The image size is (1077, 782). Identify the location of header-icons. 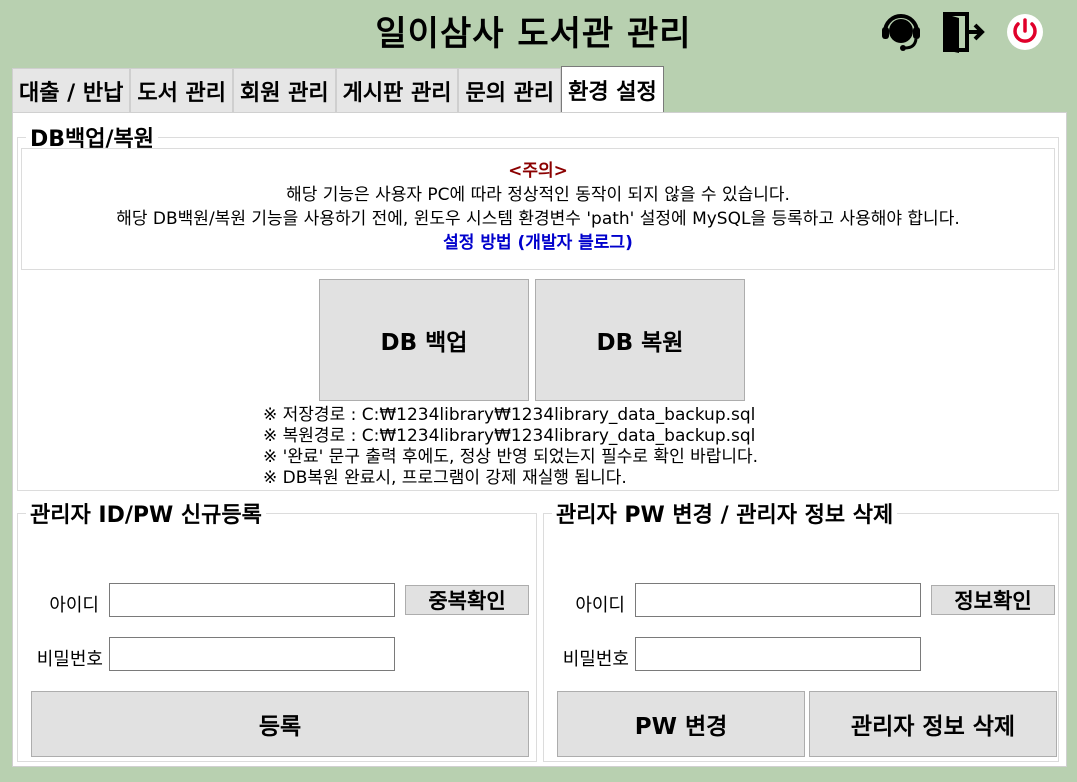
(963, 32).